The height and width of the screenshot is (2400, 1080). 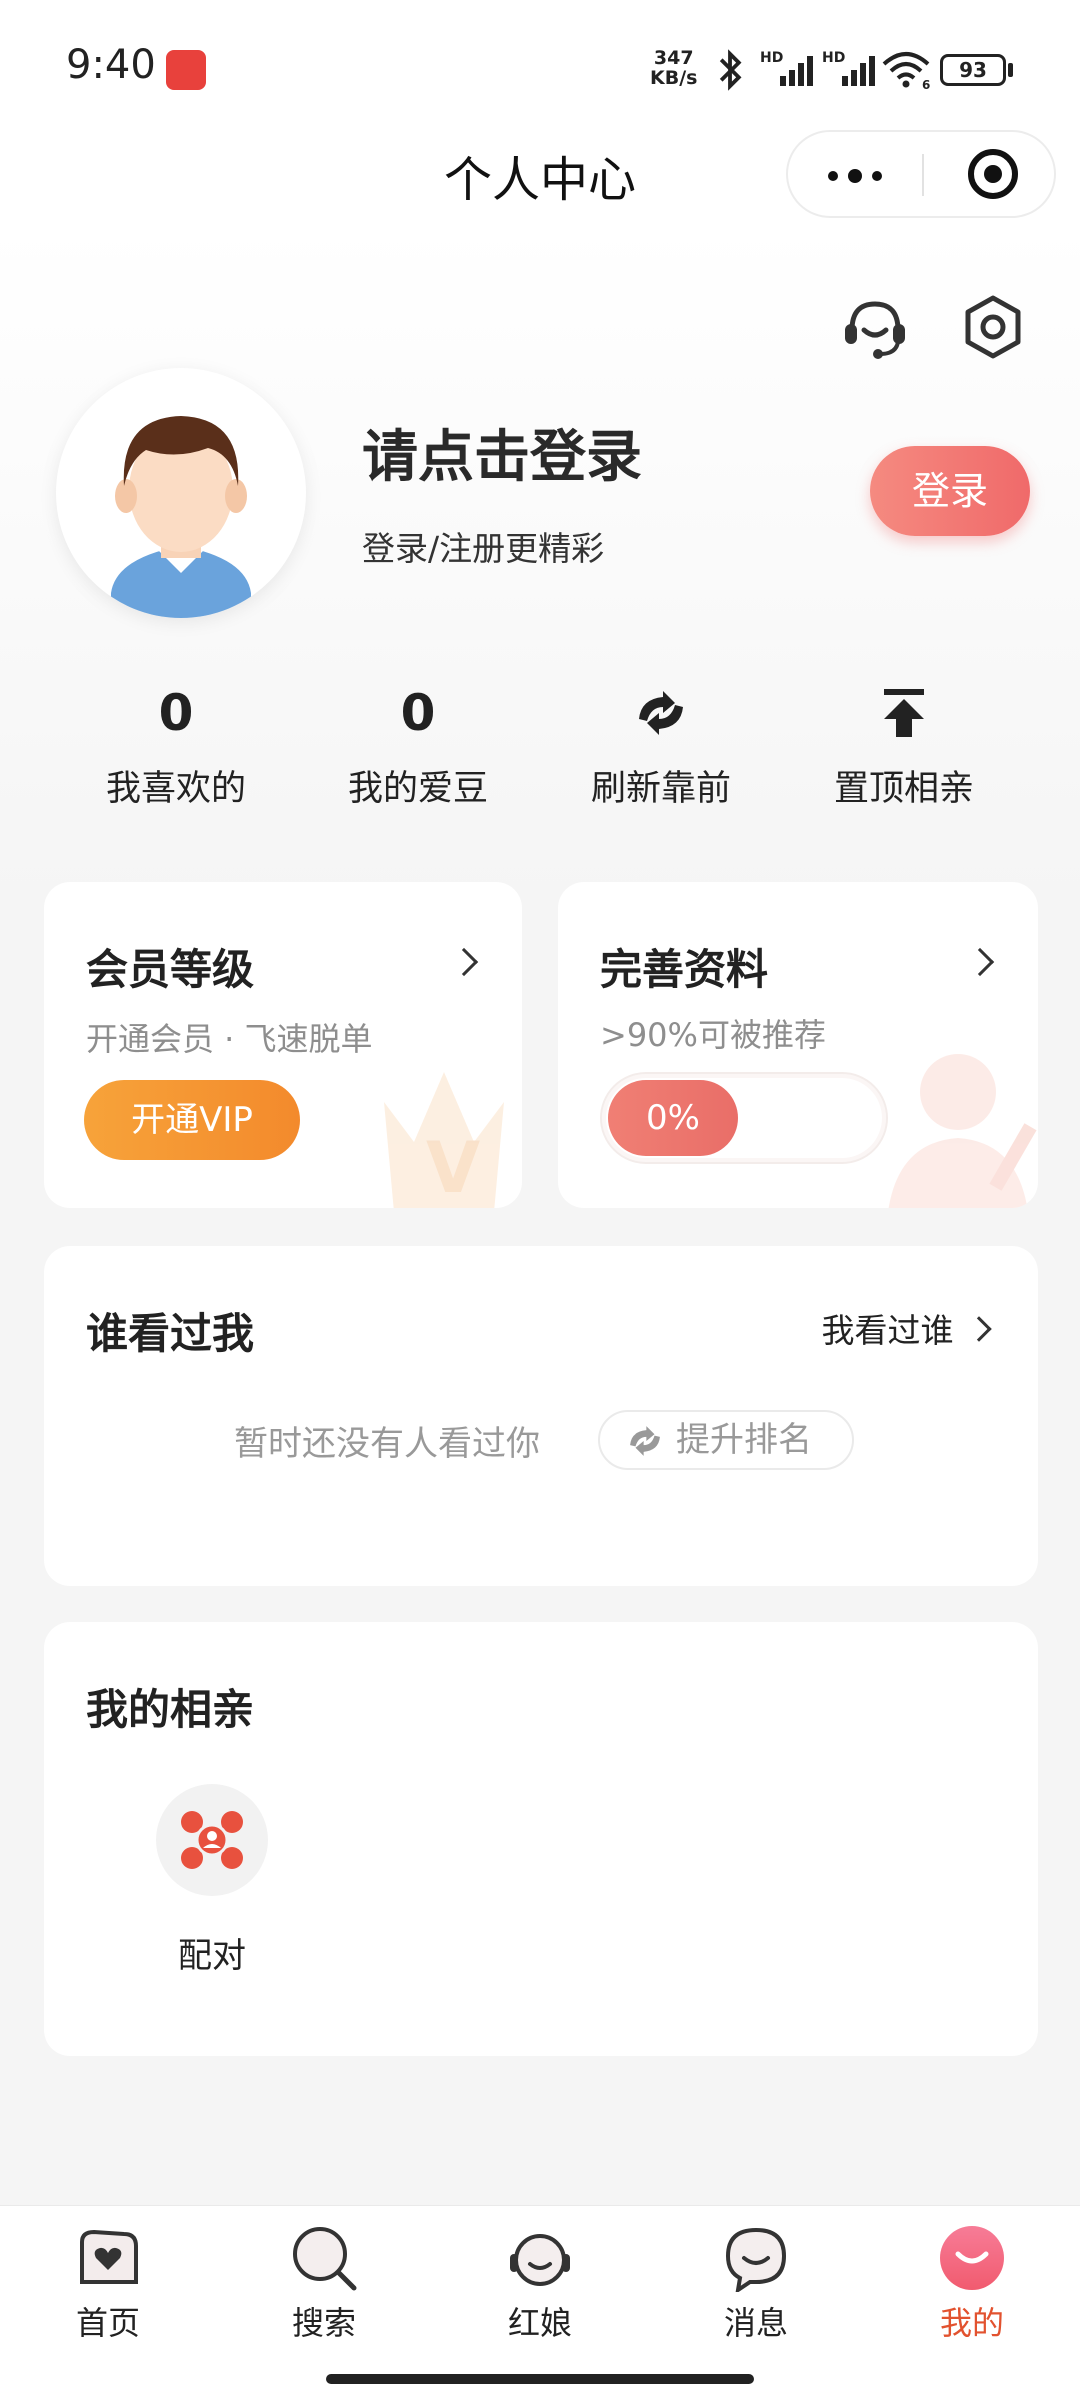 What do you see at coordinates (540, 2260) in the screenshot?
I see `matchmaker-headset-icon` at bounding box center [540, 2260].